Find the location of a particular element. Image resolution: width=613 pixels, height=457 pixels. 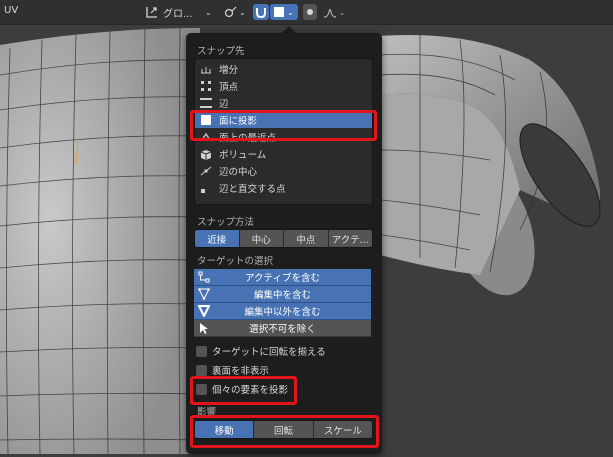

edge-perpendicular-icon is located at coordinates (206, 188).